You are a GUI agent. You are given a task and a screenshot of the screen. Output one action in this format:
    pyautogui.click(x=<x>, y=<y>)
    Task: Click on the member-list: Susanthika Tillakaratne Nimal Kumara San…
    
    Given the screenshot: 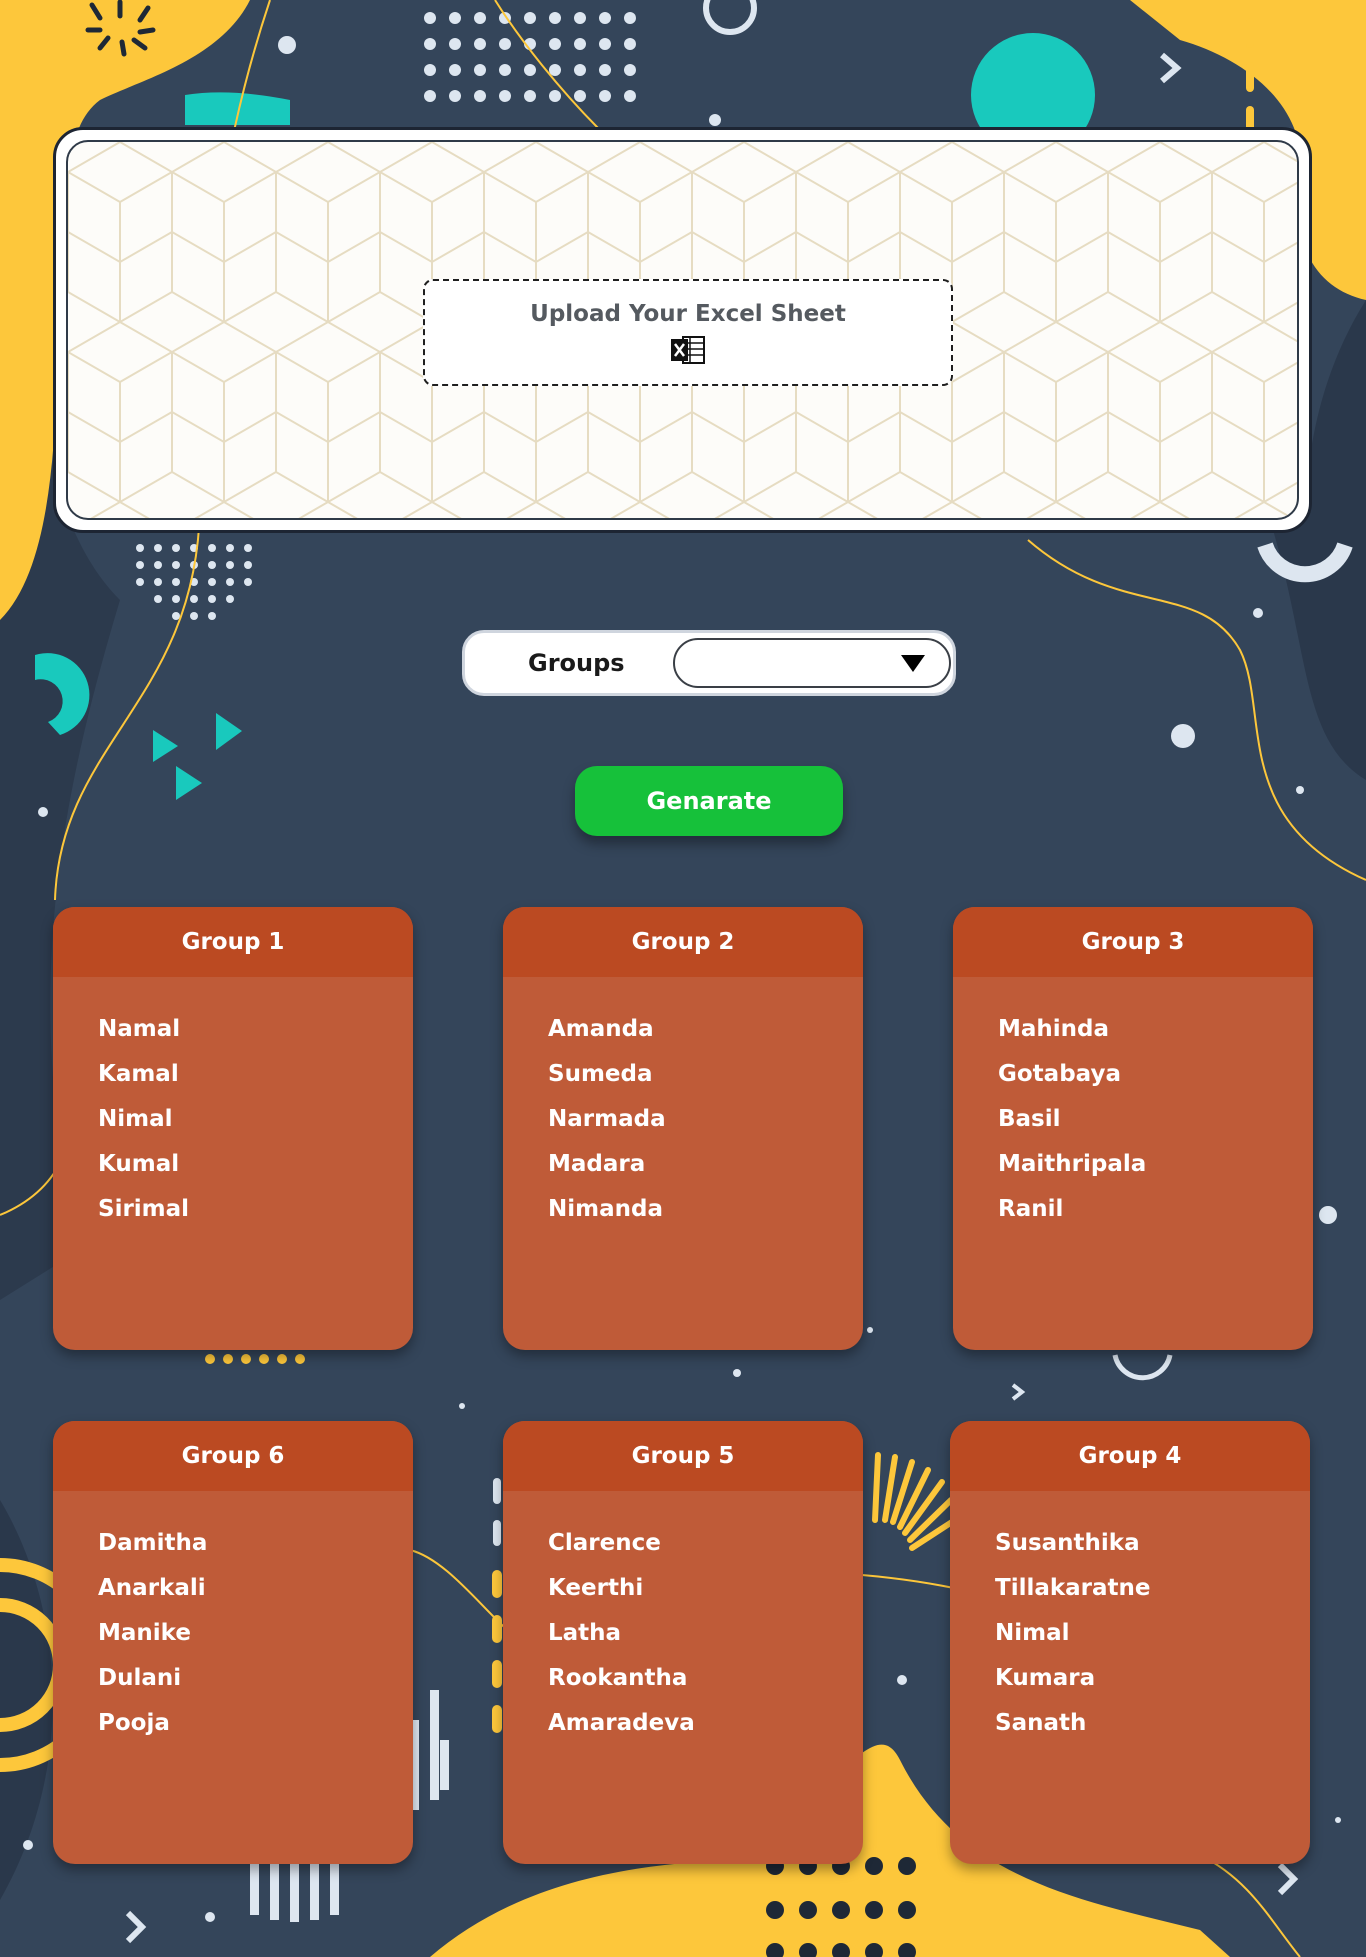 What is the action you would take?
    pyautogui.click(x=1130, y=1618)
    